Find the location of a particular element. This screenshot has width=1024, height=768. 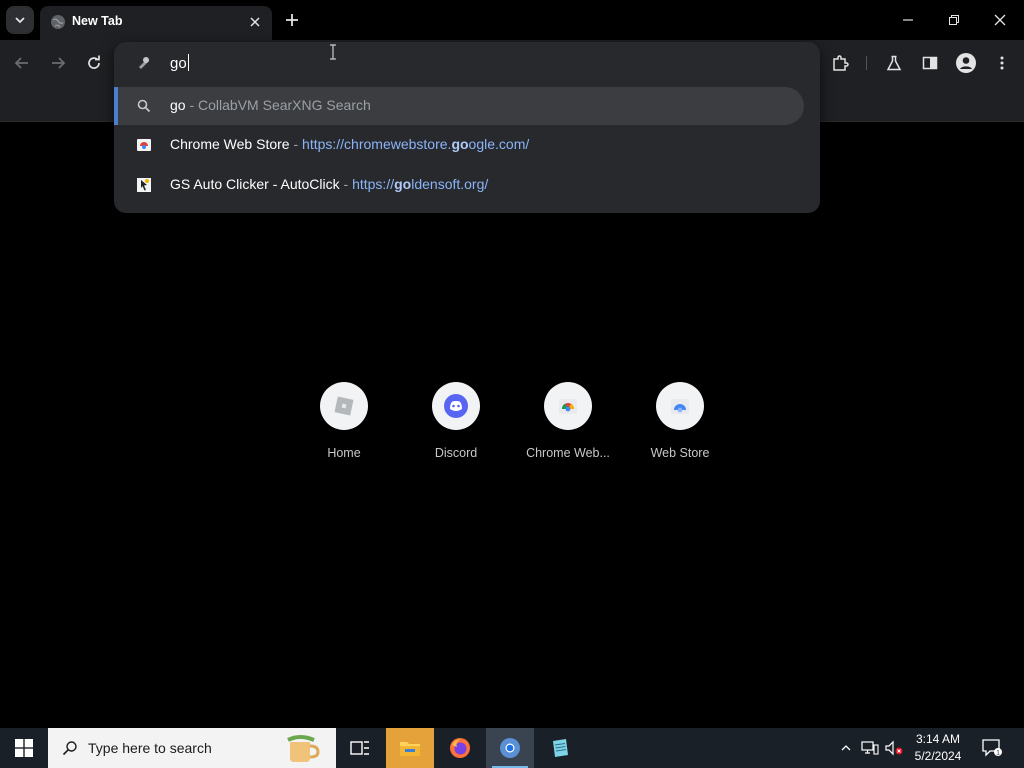

volume-button is located at coordinates (894, 748).